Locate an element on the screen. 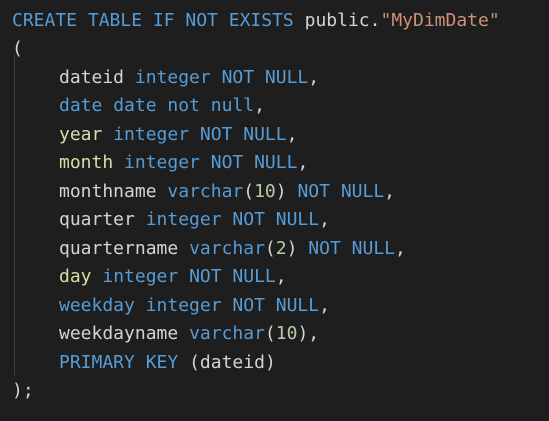 This screenshot has width=549, height=421. column-name: month is located at coordinates (86, 162).